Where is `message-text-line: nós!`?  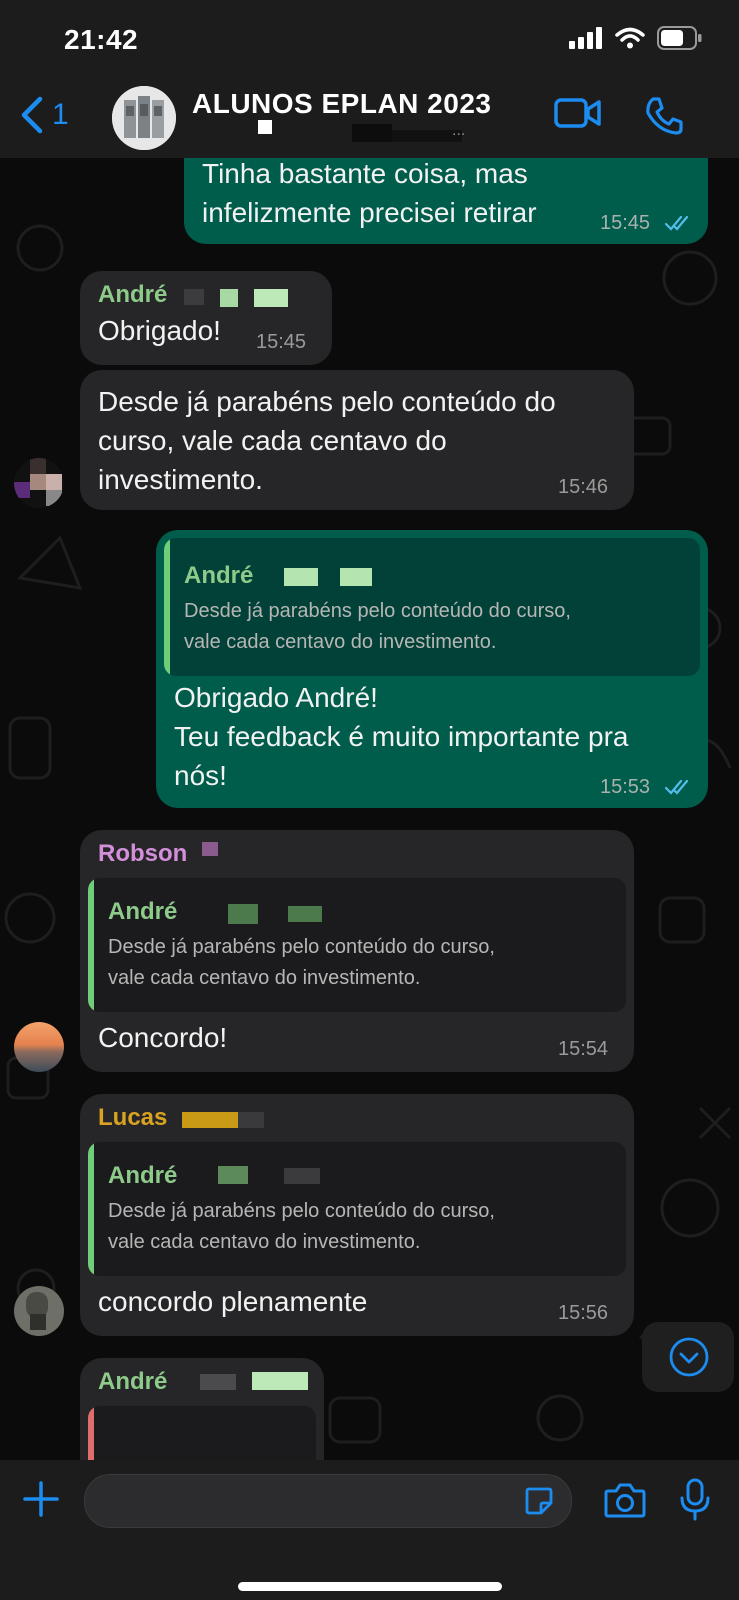
message-text-line: nós! is located at coordinates (200, 775).